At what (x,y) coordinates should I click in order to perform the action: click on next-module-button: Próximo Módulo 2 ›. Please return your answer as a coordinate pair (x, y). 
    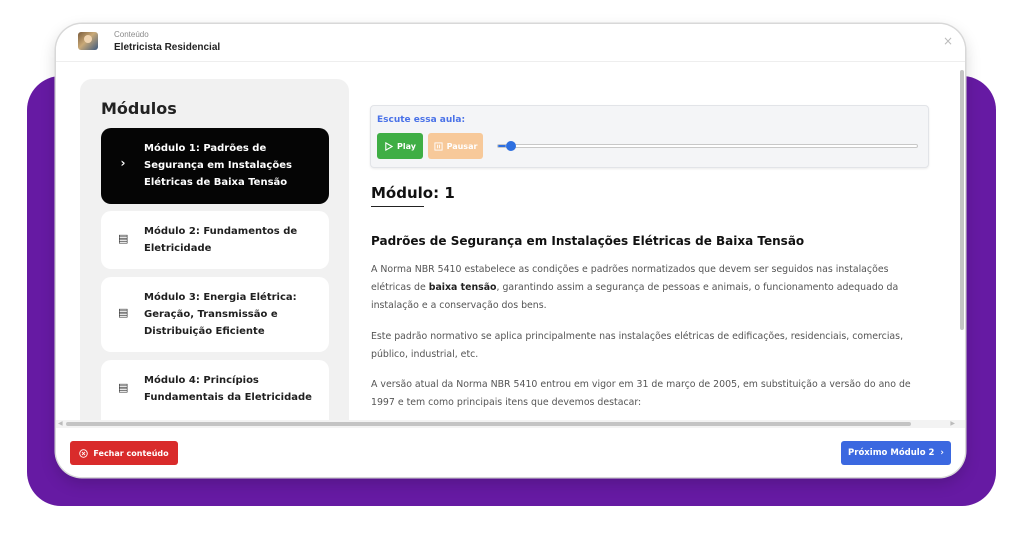
    Looking at the image, I should click on (896, 453).